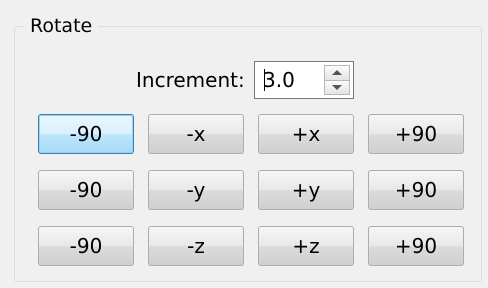  I want to click on rotate-z-minus-button: -z, so click(196, 246).